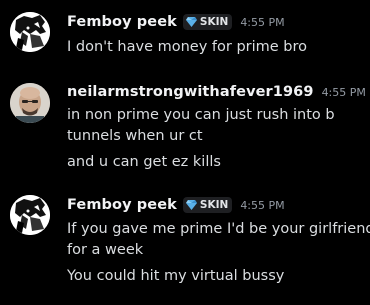  Describe the element at coordinates (176, 276) in the screenshot. I see `message-text: You could hit my virtual bussy` at that location.